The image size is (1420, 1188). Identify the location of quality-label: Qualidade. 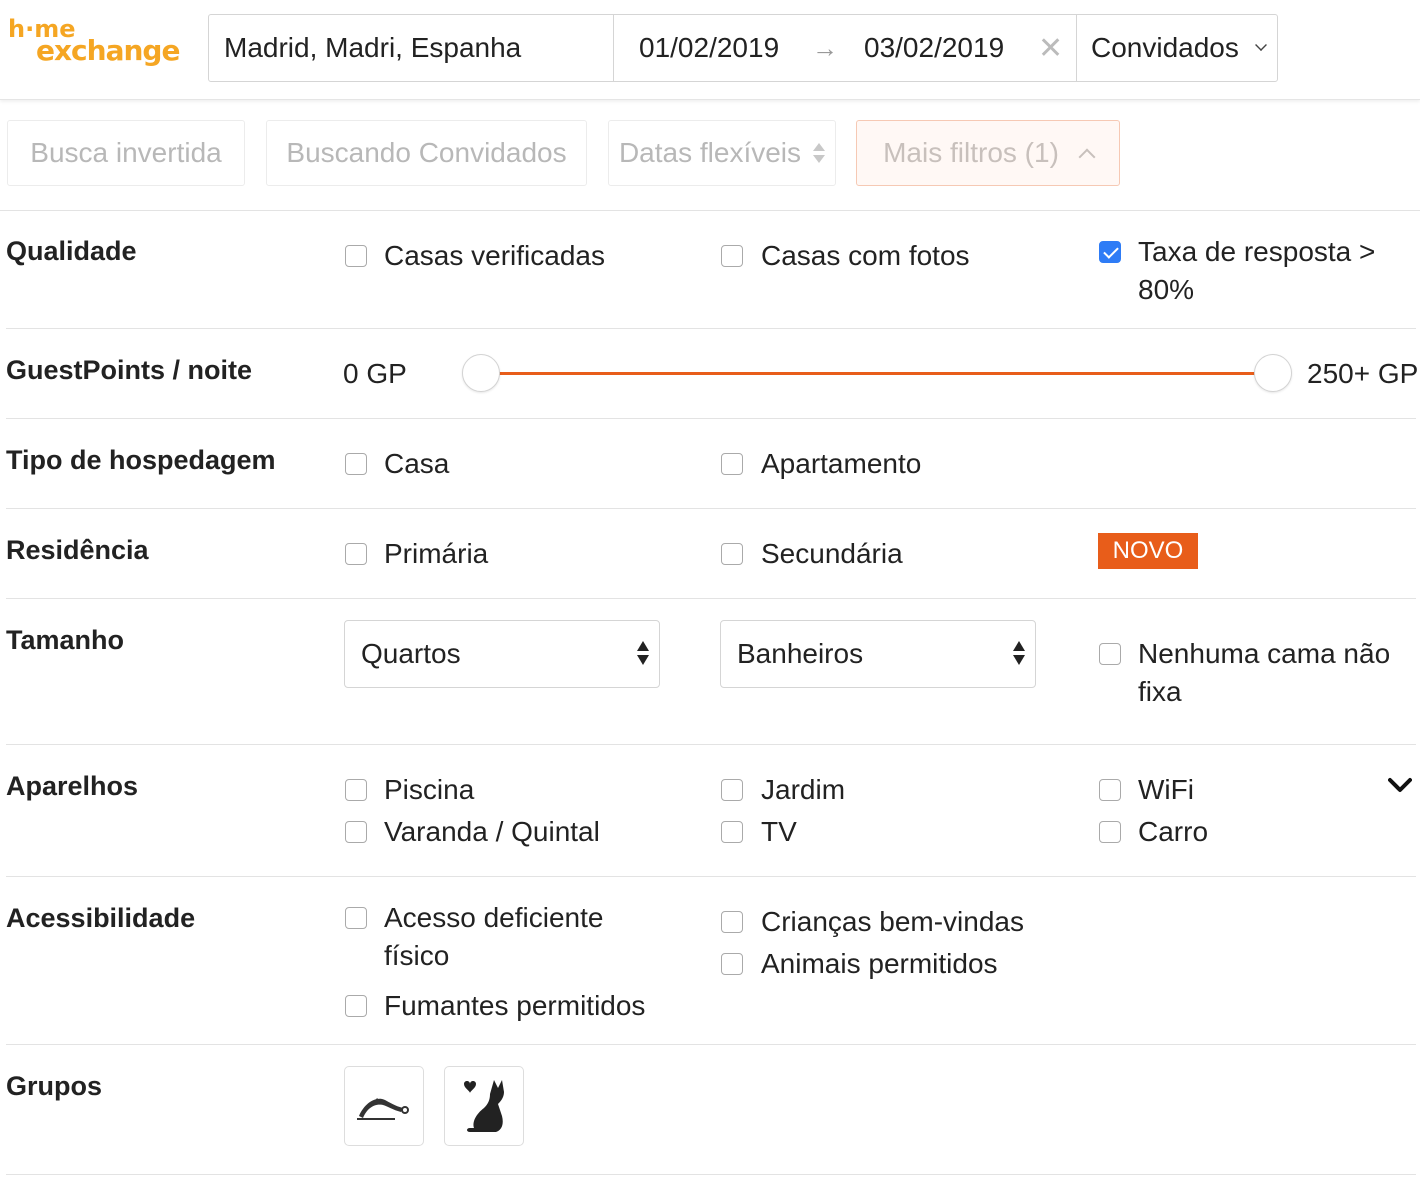
(71, 251).